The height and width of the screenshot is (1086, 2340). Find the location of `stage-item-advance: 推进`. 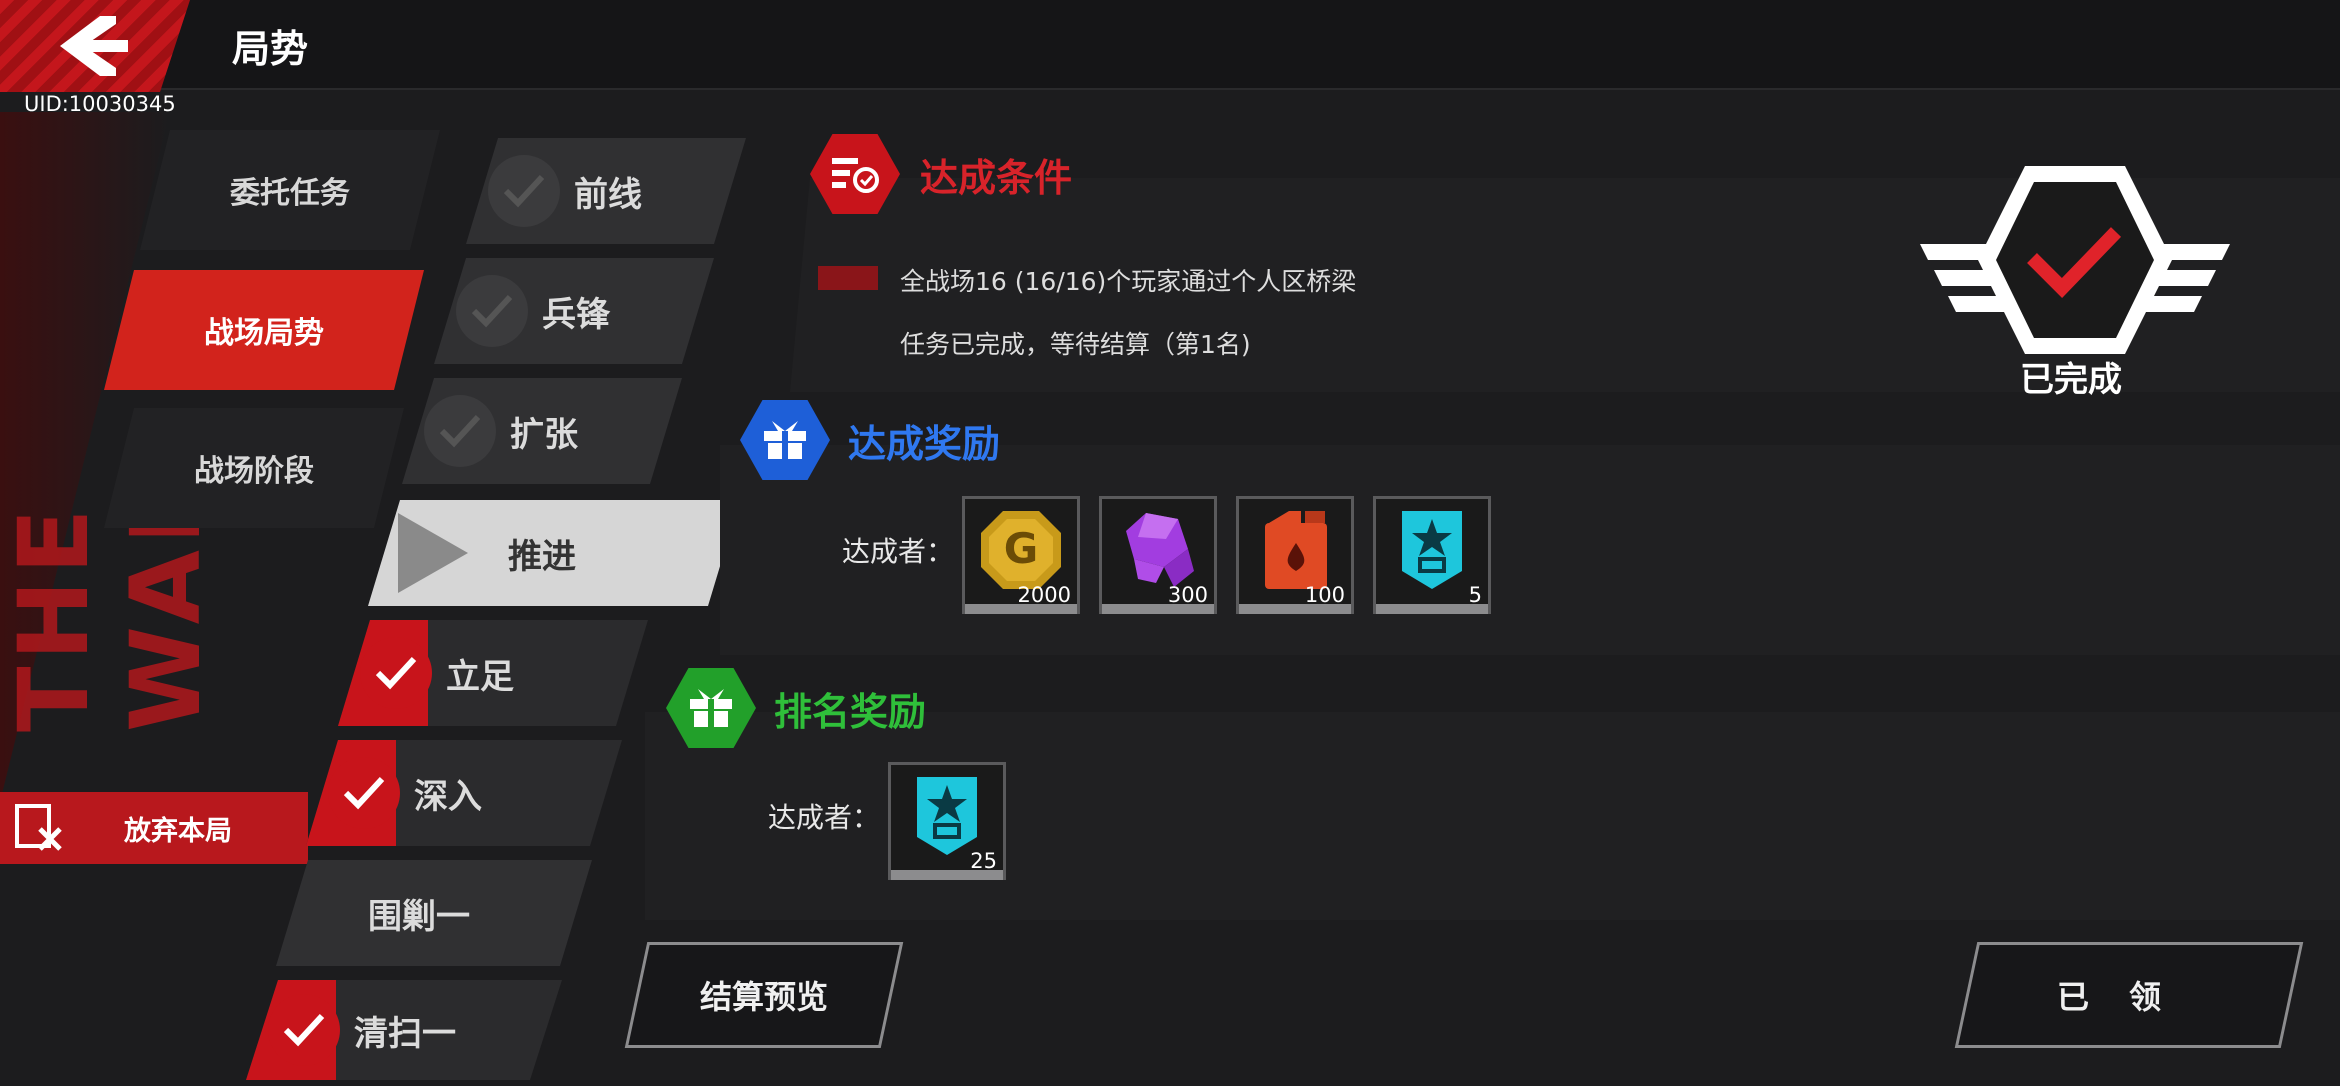

stage-item-advance: 推进 is located at coordinates (554, 553).